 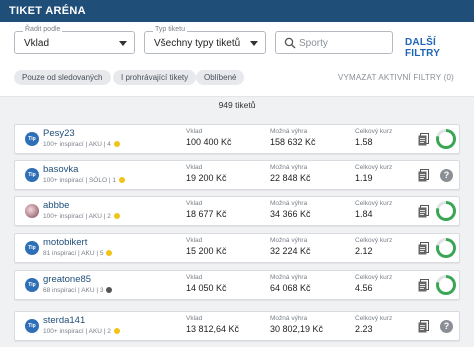 What do you see at coordinates (293, 137) in the screenshot?
I see `win-column: Možná výhra 158 632 Kč` at bounding box center [293, 137].